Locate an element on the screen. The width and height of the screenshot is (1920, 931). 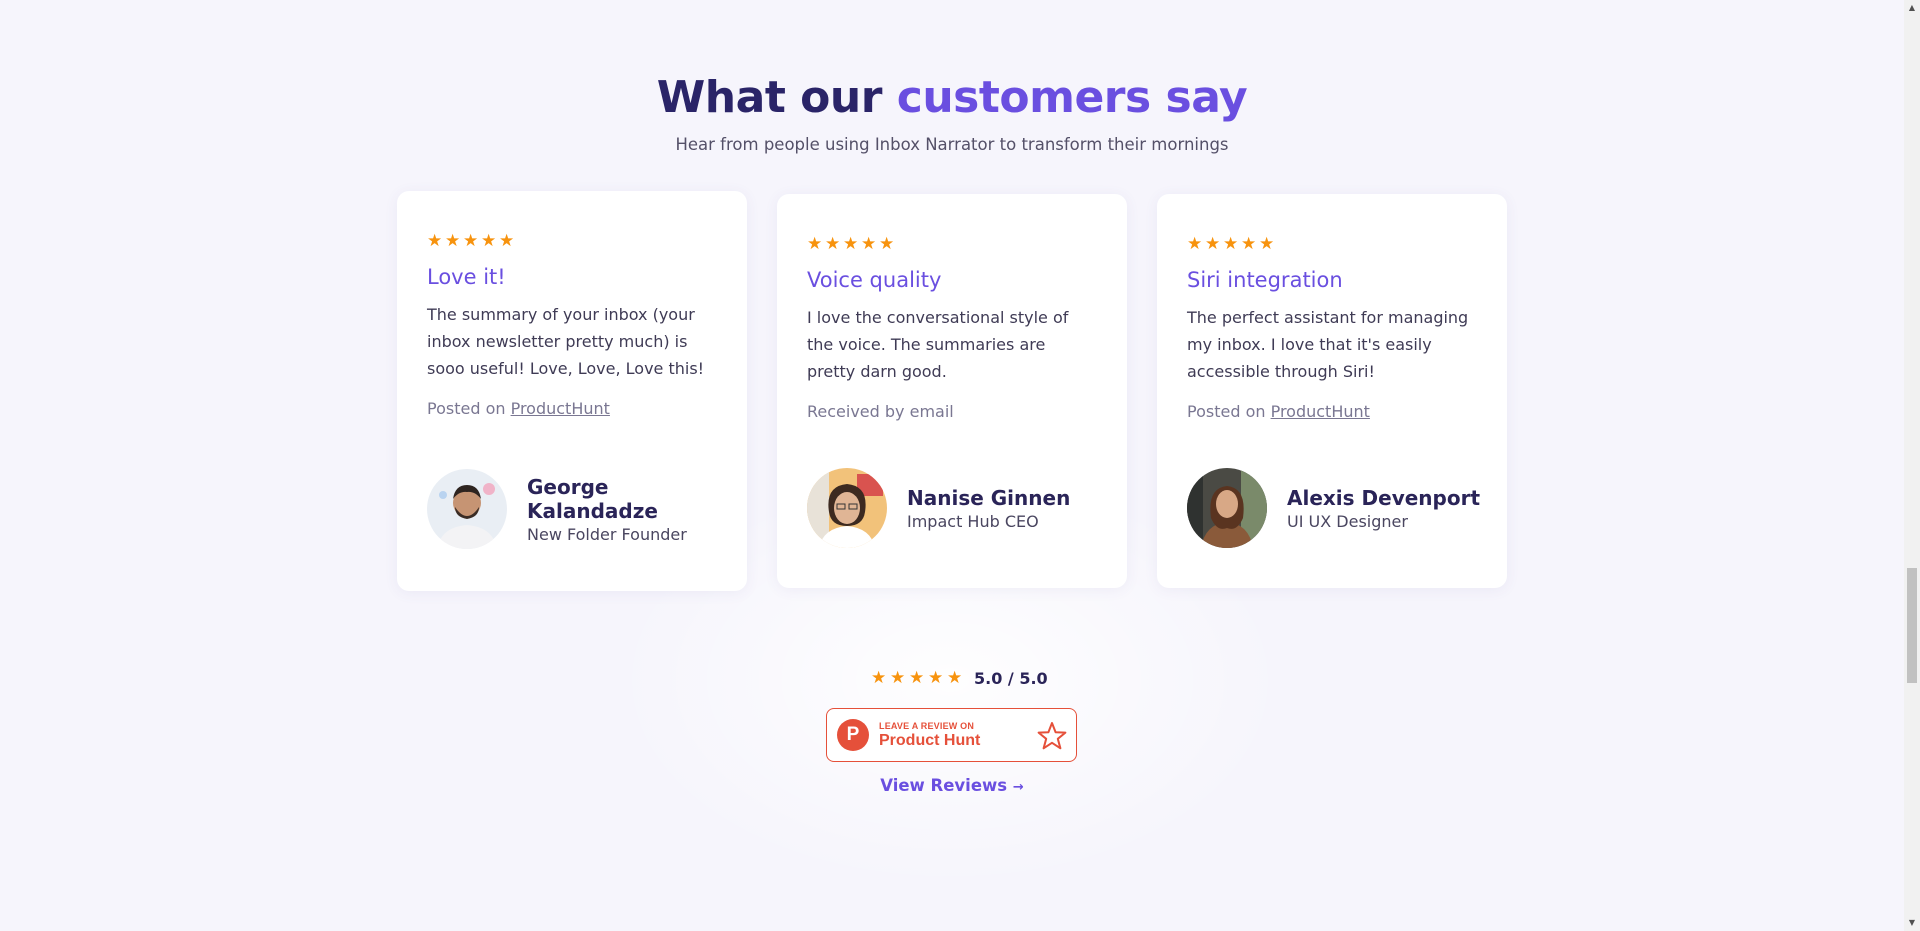
author-name: George Kalandadze is located at coordinates (592, 498).